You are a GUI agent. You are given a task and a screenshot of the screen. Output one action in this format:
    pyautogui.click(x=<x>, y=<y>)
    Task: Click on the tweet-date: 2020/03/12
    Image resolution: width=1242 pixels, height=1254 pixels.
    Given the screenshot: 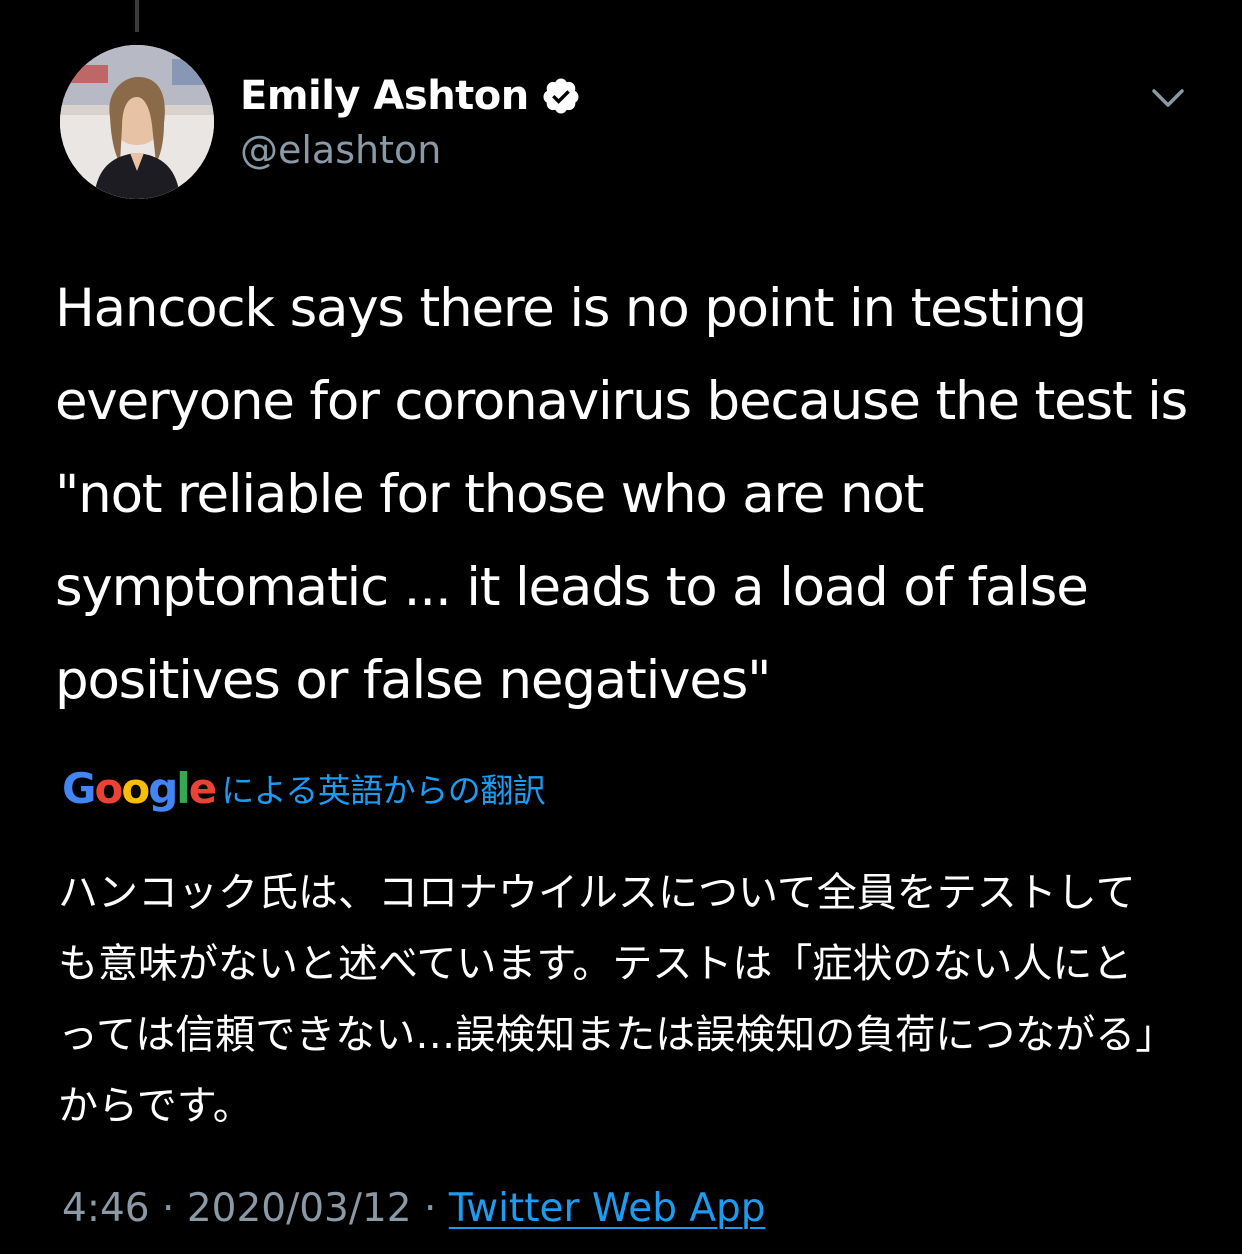 What is the action you would take?
    pyautogui.click(x=299, y=1208)
    